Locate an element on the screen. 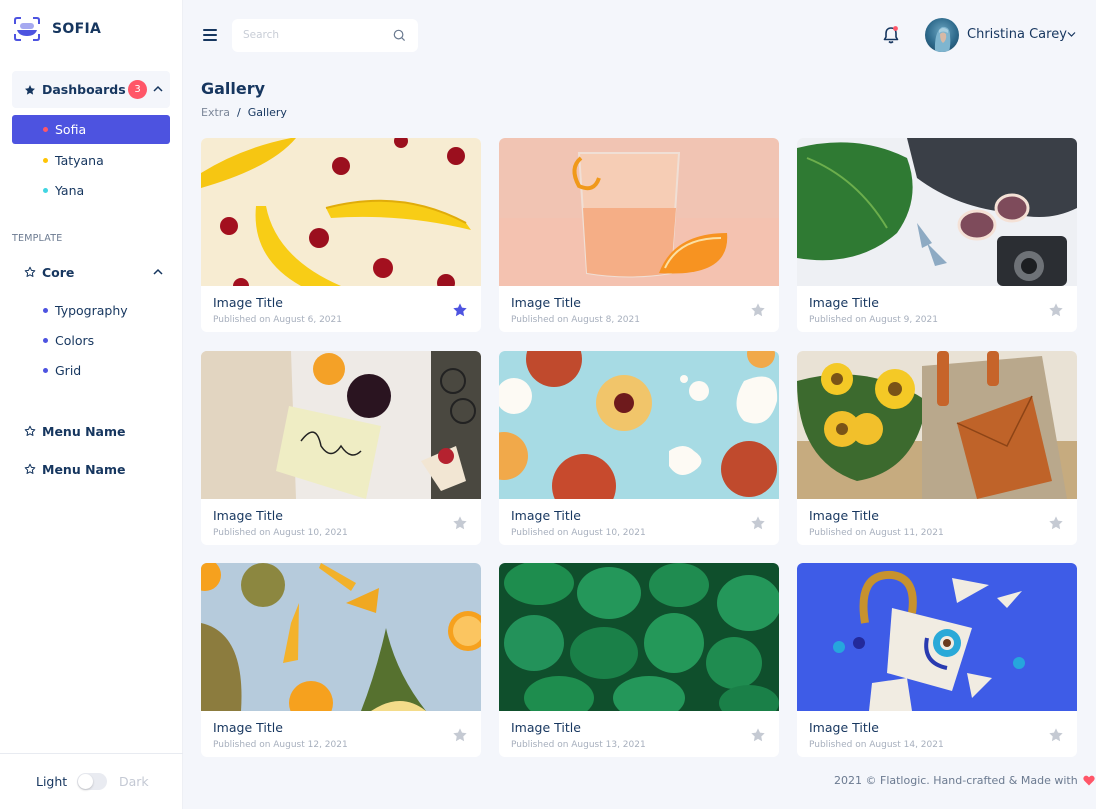 The image size is (1096, 809). sidebar-item-yana: Yana is located at coordinates (91, 190).